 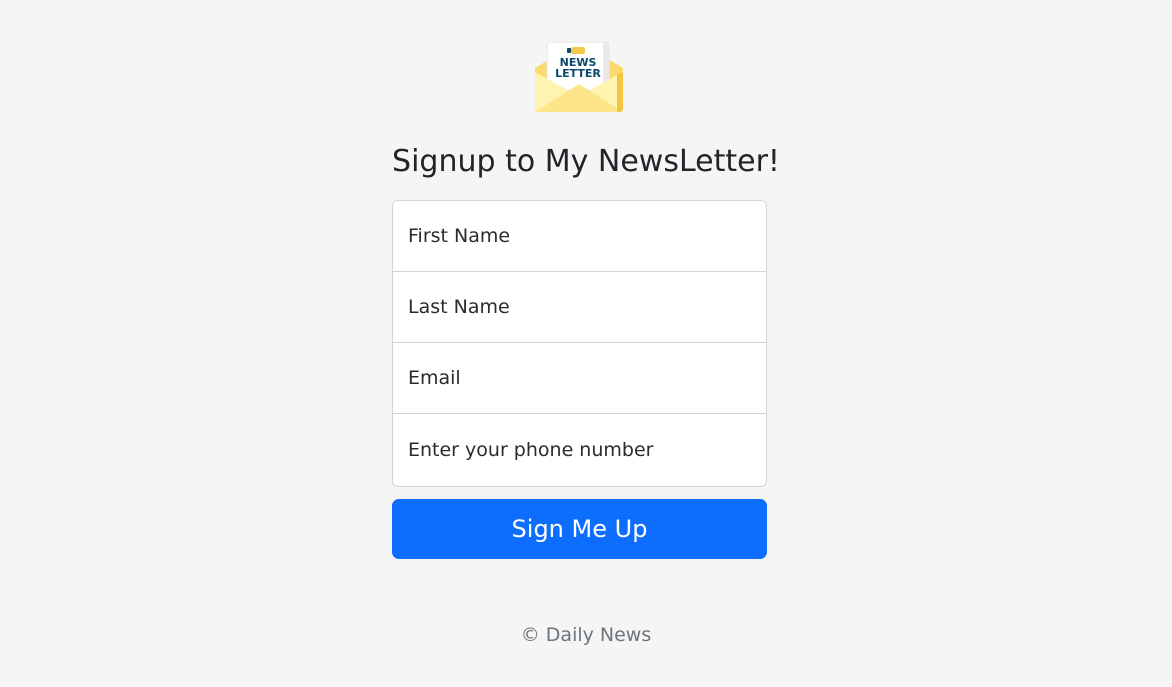 What do you see at coordinates (586, 635) in the screenshot?
I see `footer-copyright: © Daily News` at bounding box center [586, 635].